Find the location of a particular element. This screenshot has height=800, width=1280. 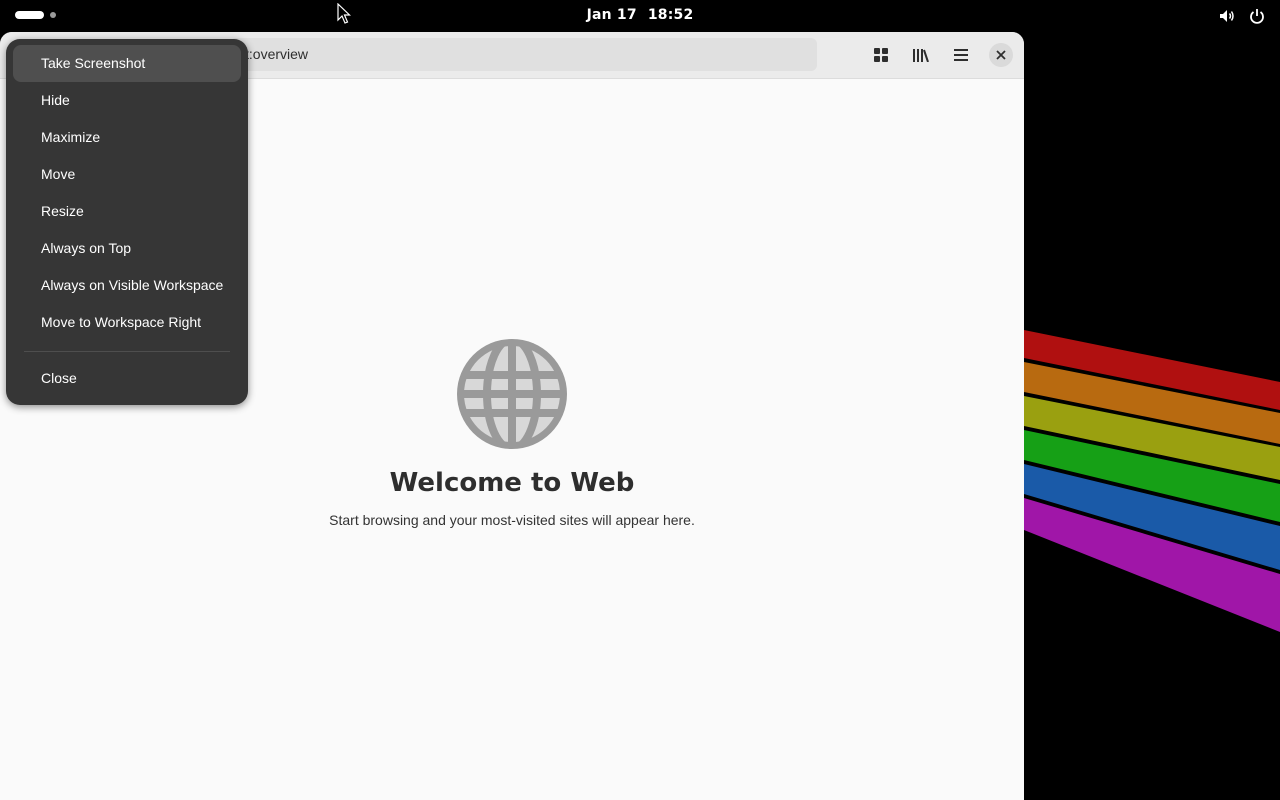

address-bar: t:overview is located at coordinates (523, 54).